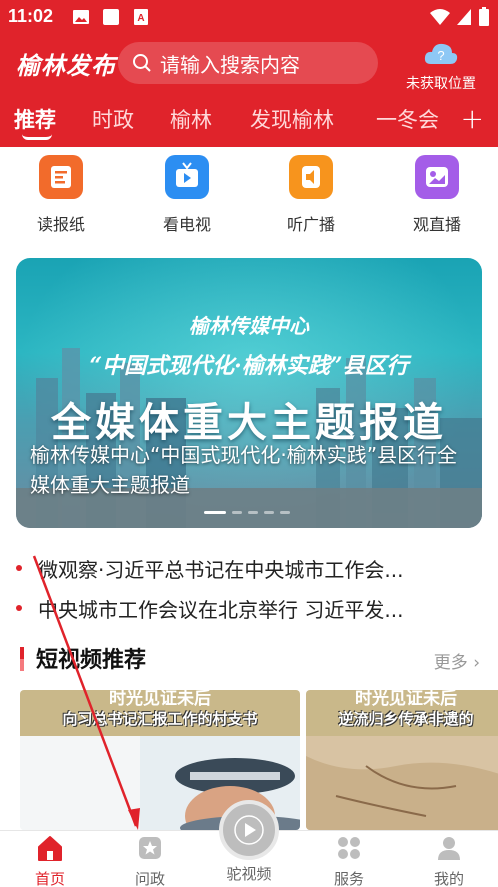  Describe the element at coordinates (91, 660) in the screenshot. I see `section-title: 短视频推荐` at that location.